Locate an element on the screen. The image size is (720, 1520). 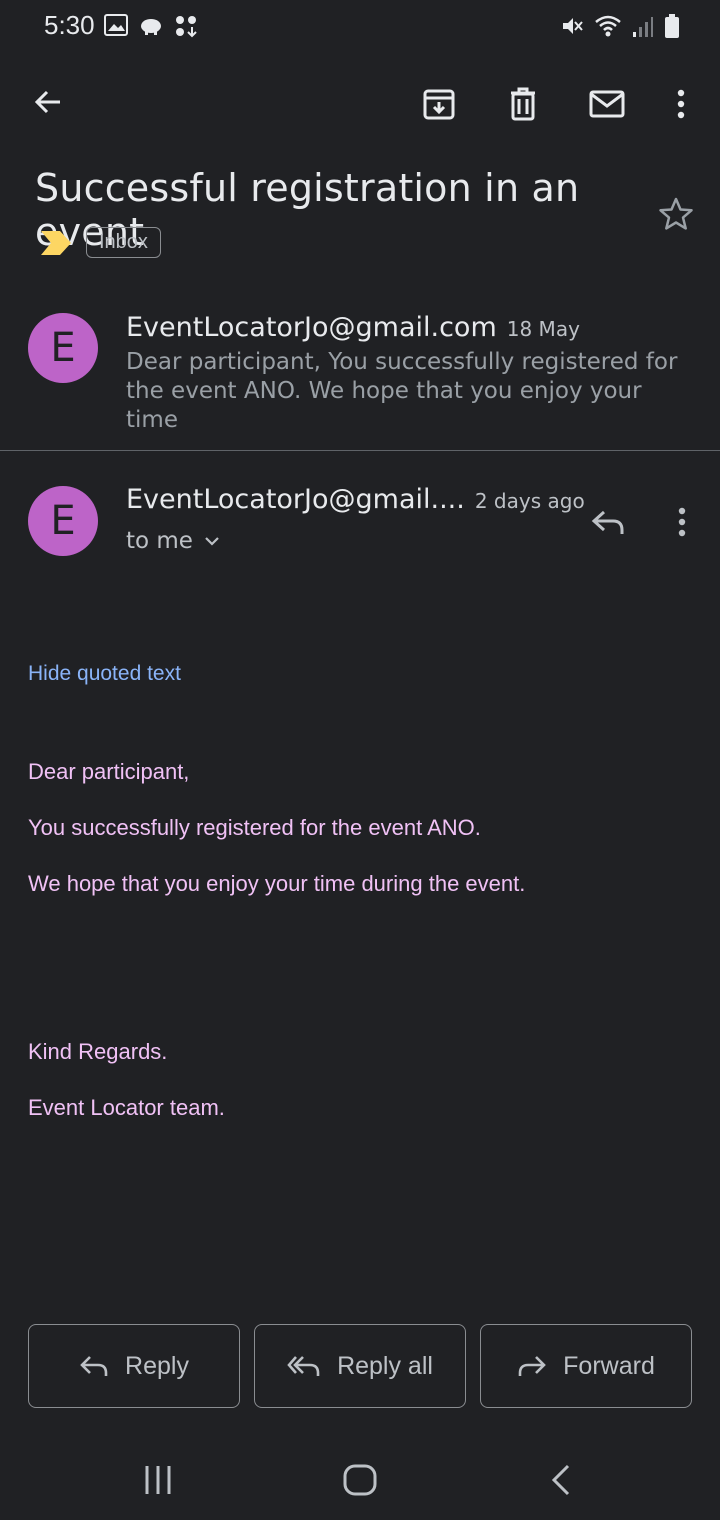
reply-all-icon is located at coordinates (303, 1366).